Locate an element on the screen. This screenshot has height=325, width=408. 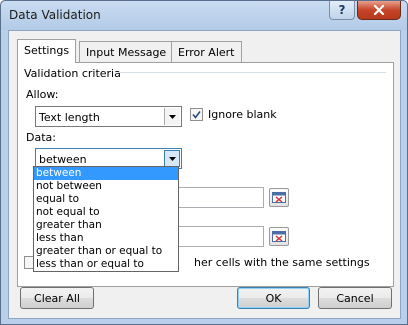
ok-label: OK is located at coordinates (273, 298).